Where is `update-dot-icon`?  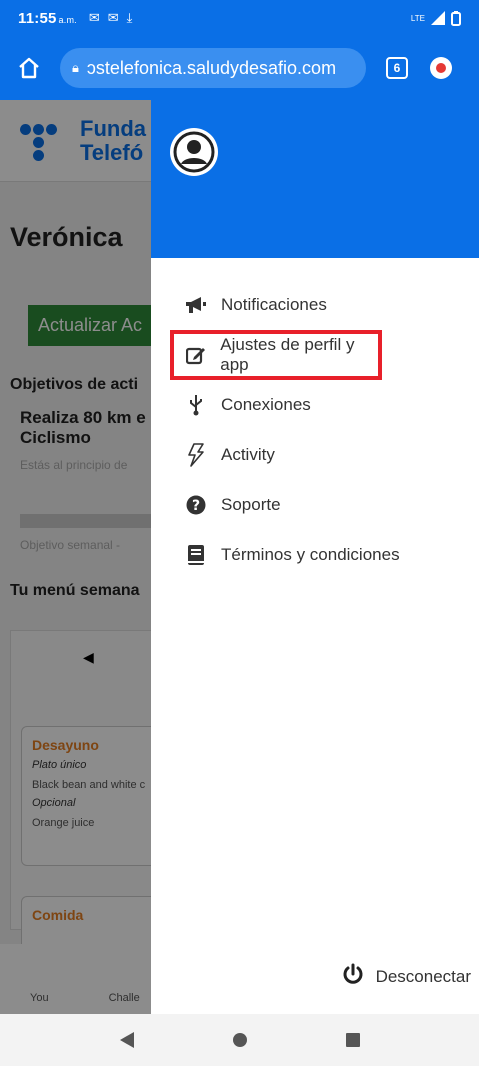
update-dot-icon is located at coordinates (441, 68).